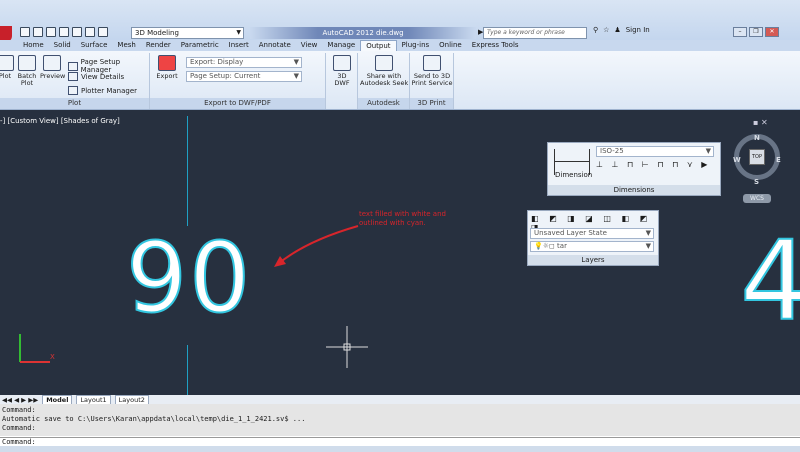  Describe the element at coordinates (400, 441) in the screenshot. I see `command-input: Command:` at that location.